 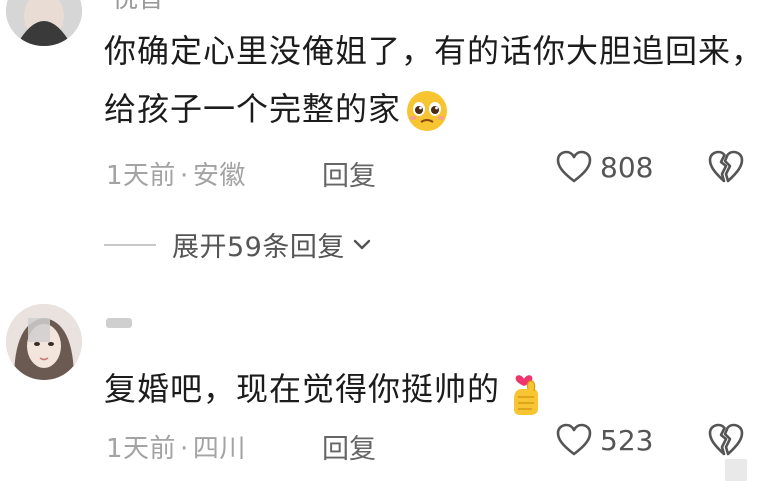 I want to click on like-button: 808, so click(x=604, y=167).